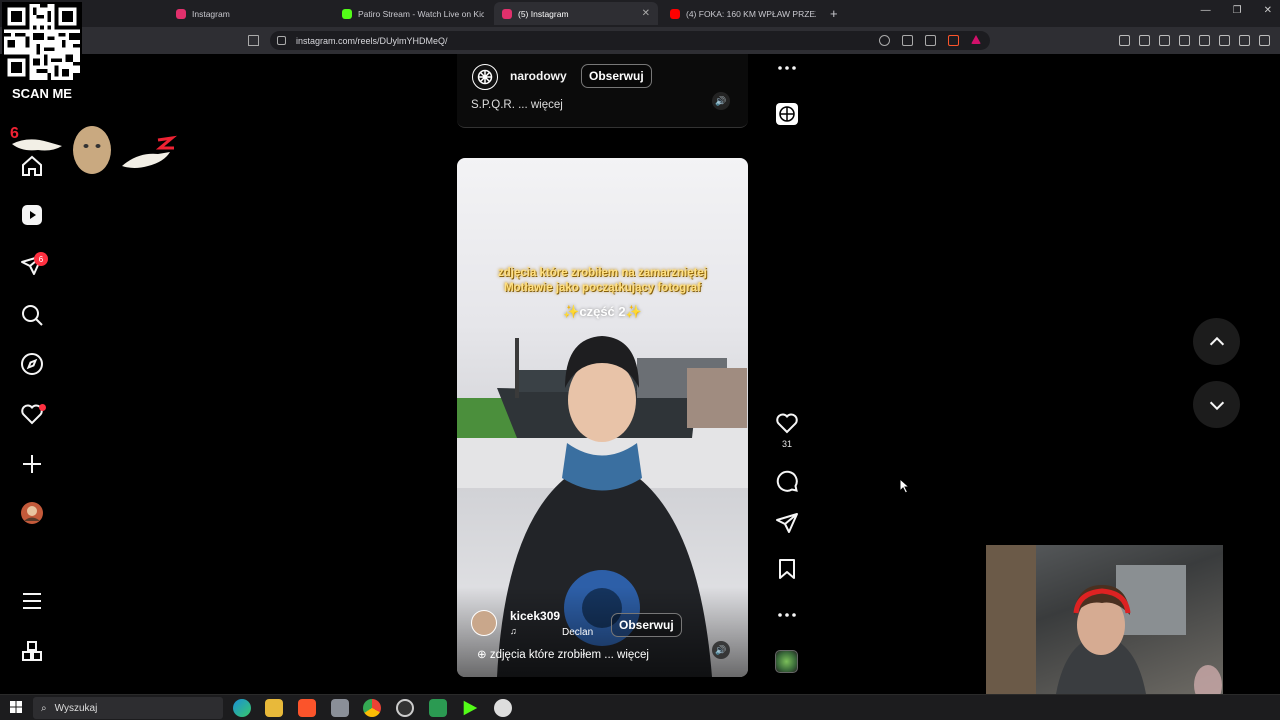 This screenshot has height=720, width=1280. Describe the element at coordinates (602, 311) in the screenshot. I see `reel-overlay-part: ✨część 2✨` at that location.